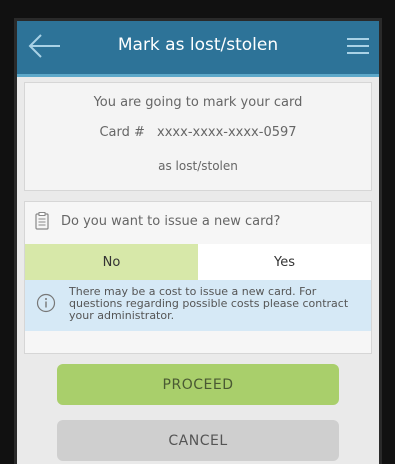  I want to click on page-title: Mark as lost/stolen, so click(198, 45).